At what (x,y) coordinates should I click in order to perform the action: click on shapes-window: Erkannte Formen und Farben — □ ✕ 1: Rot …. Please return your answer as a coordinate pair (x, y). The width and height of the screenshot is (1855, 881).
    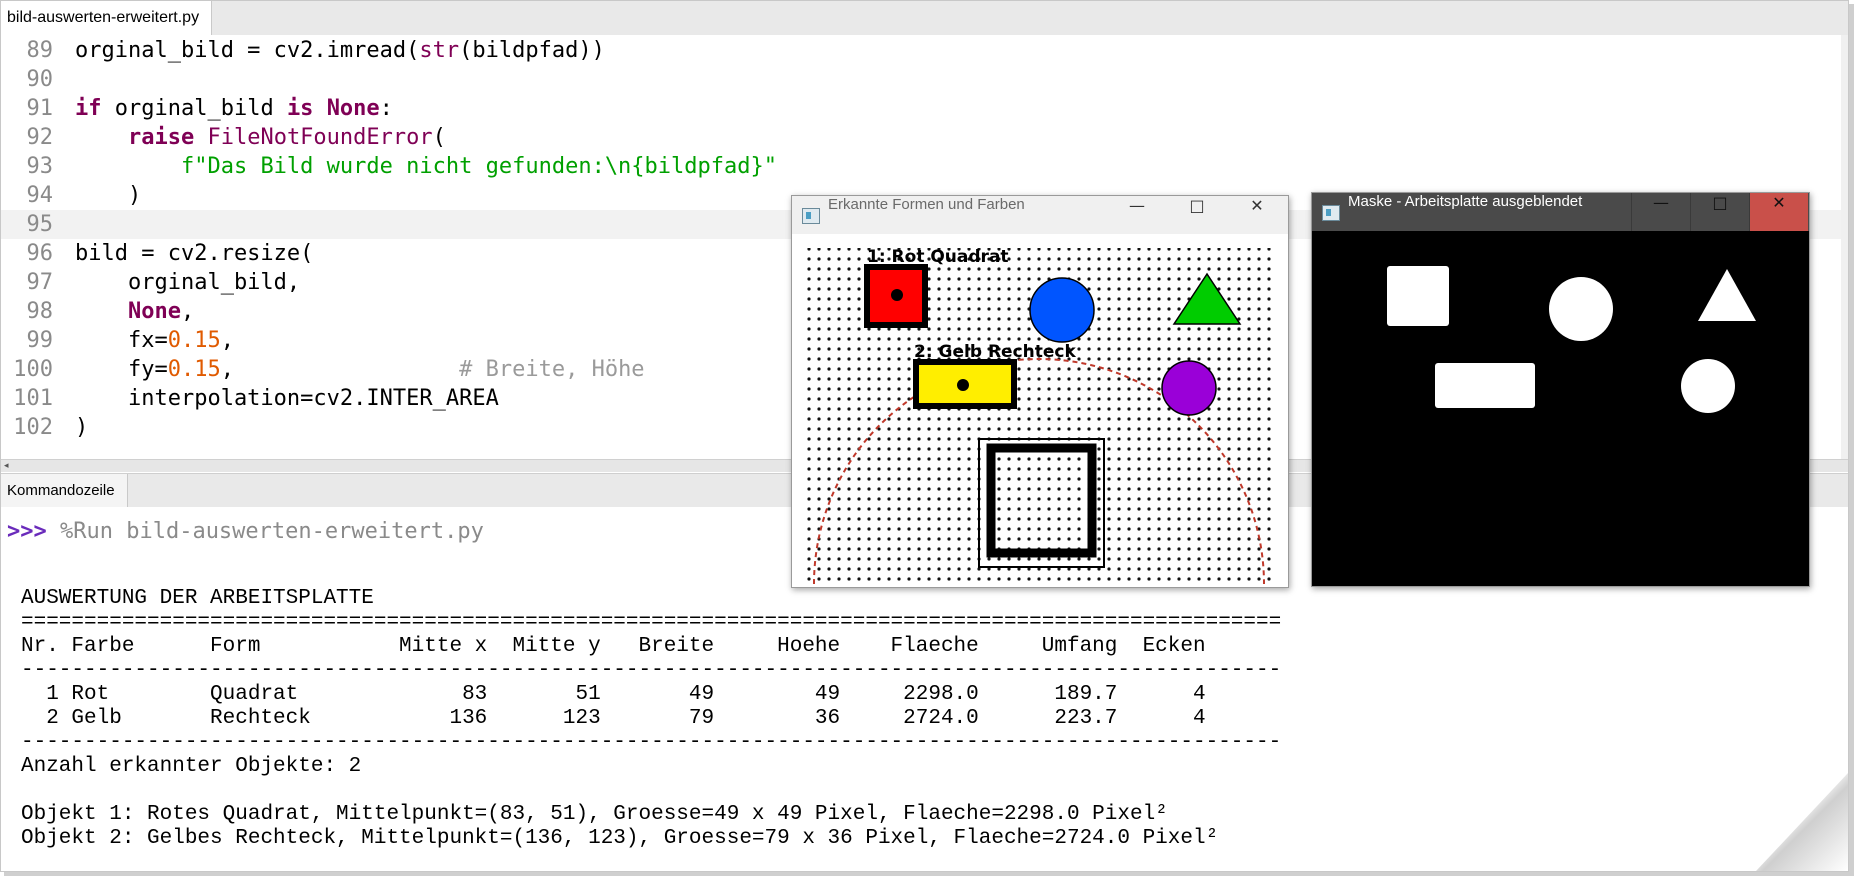
    Looking at the image, I should click on (1040, 391).